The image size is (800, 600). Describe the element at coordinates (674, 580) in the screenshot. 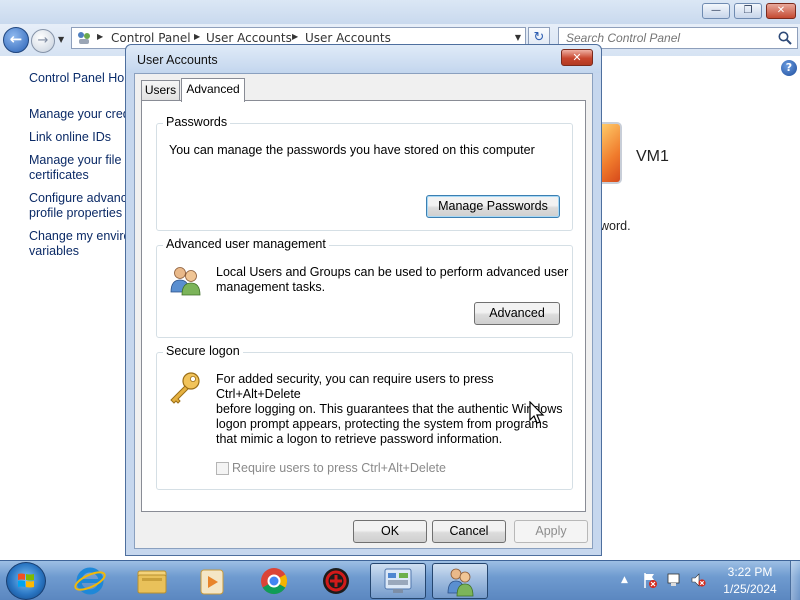

I see `network-icon` at that location.